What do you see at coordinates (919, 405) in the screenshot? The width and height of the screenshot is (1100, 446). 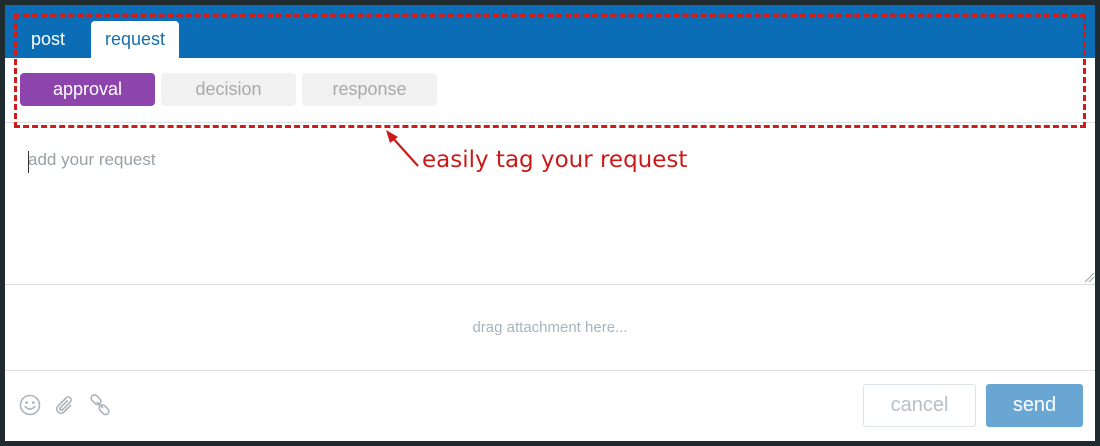 I see `cancel-button: cancel` at bounding box center [919, 405].